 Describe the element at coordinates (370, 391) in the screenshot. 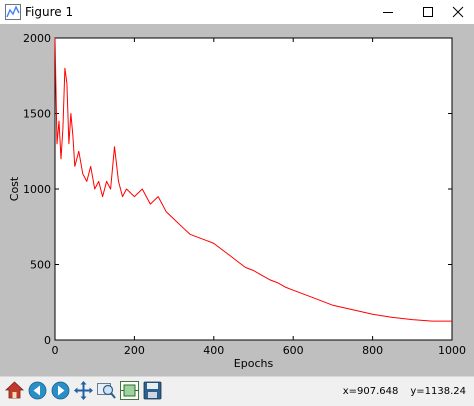

I see `cursor-x-readout: x=907.648` at that location.